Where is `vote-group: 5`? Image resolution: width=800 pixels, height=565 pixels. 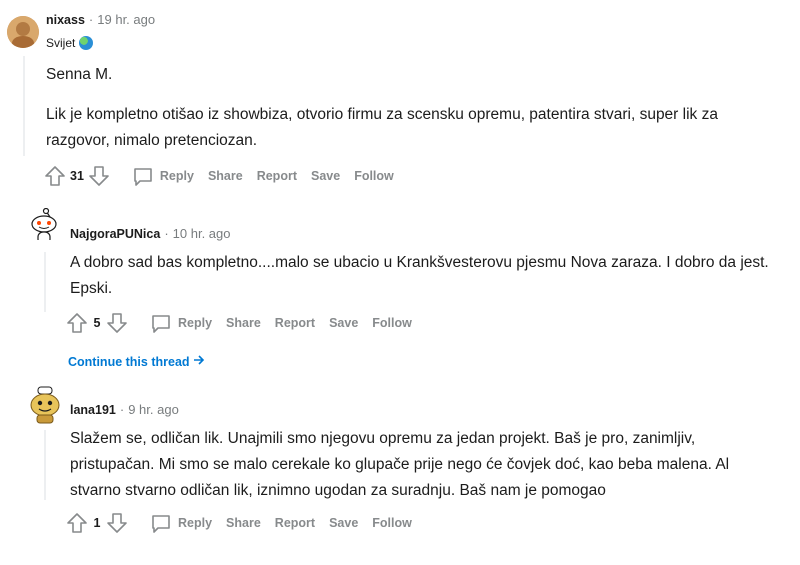
vote-group: 5 is located at coordinates (97, 323).